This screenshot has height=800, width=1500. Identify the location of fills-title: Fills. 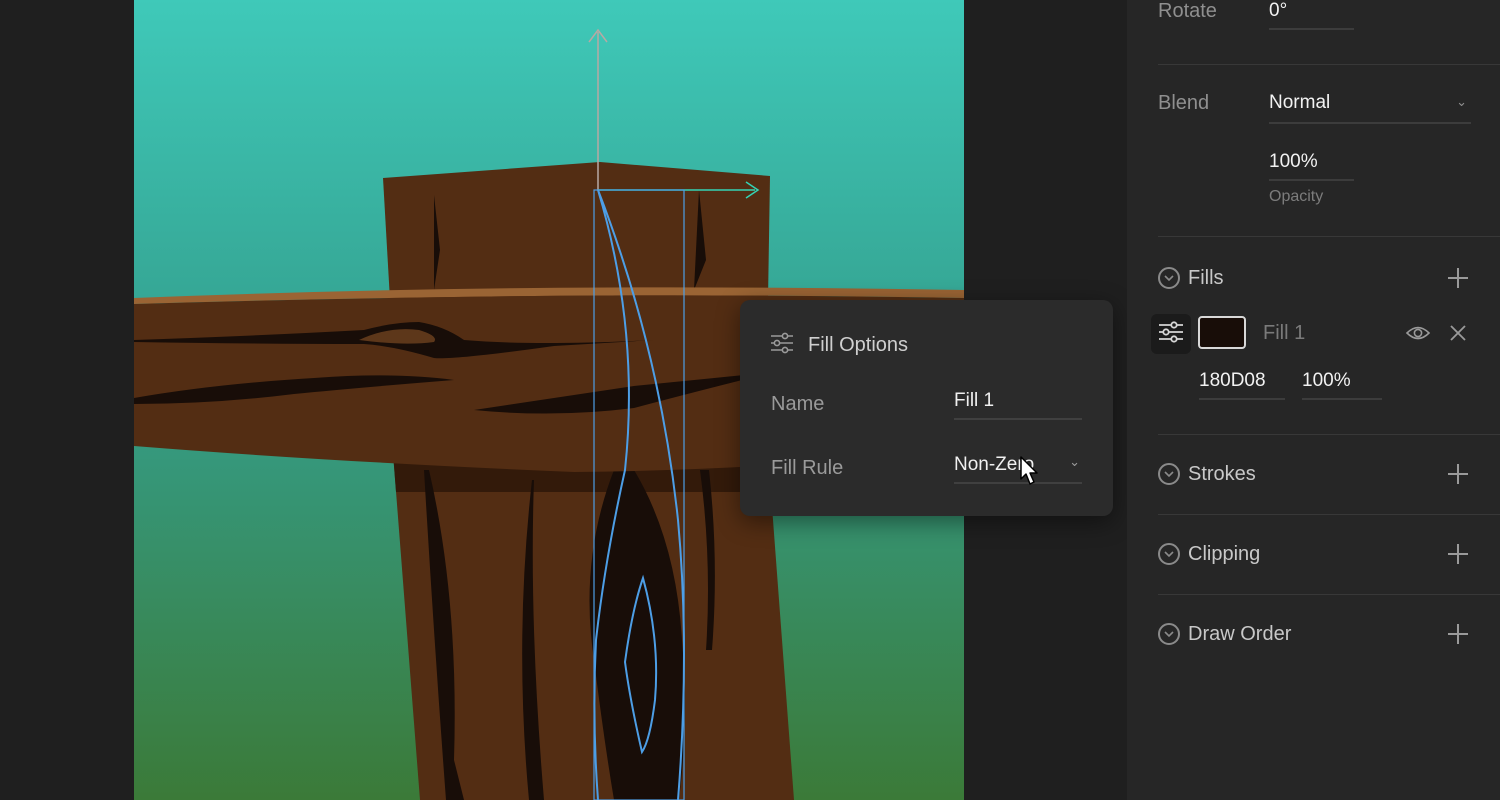
(1206, 277).